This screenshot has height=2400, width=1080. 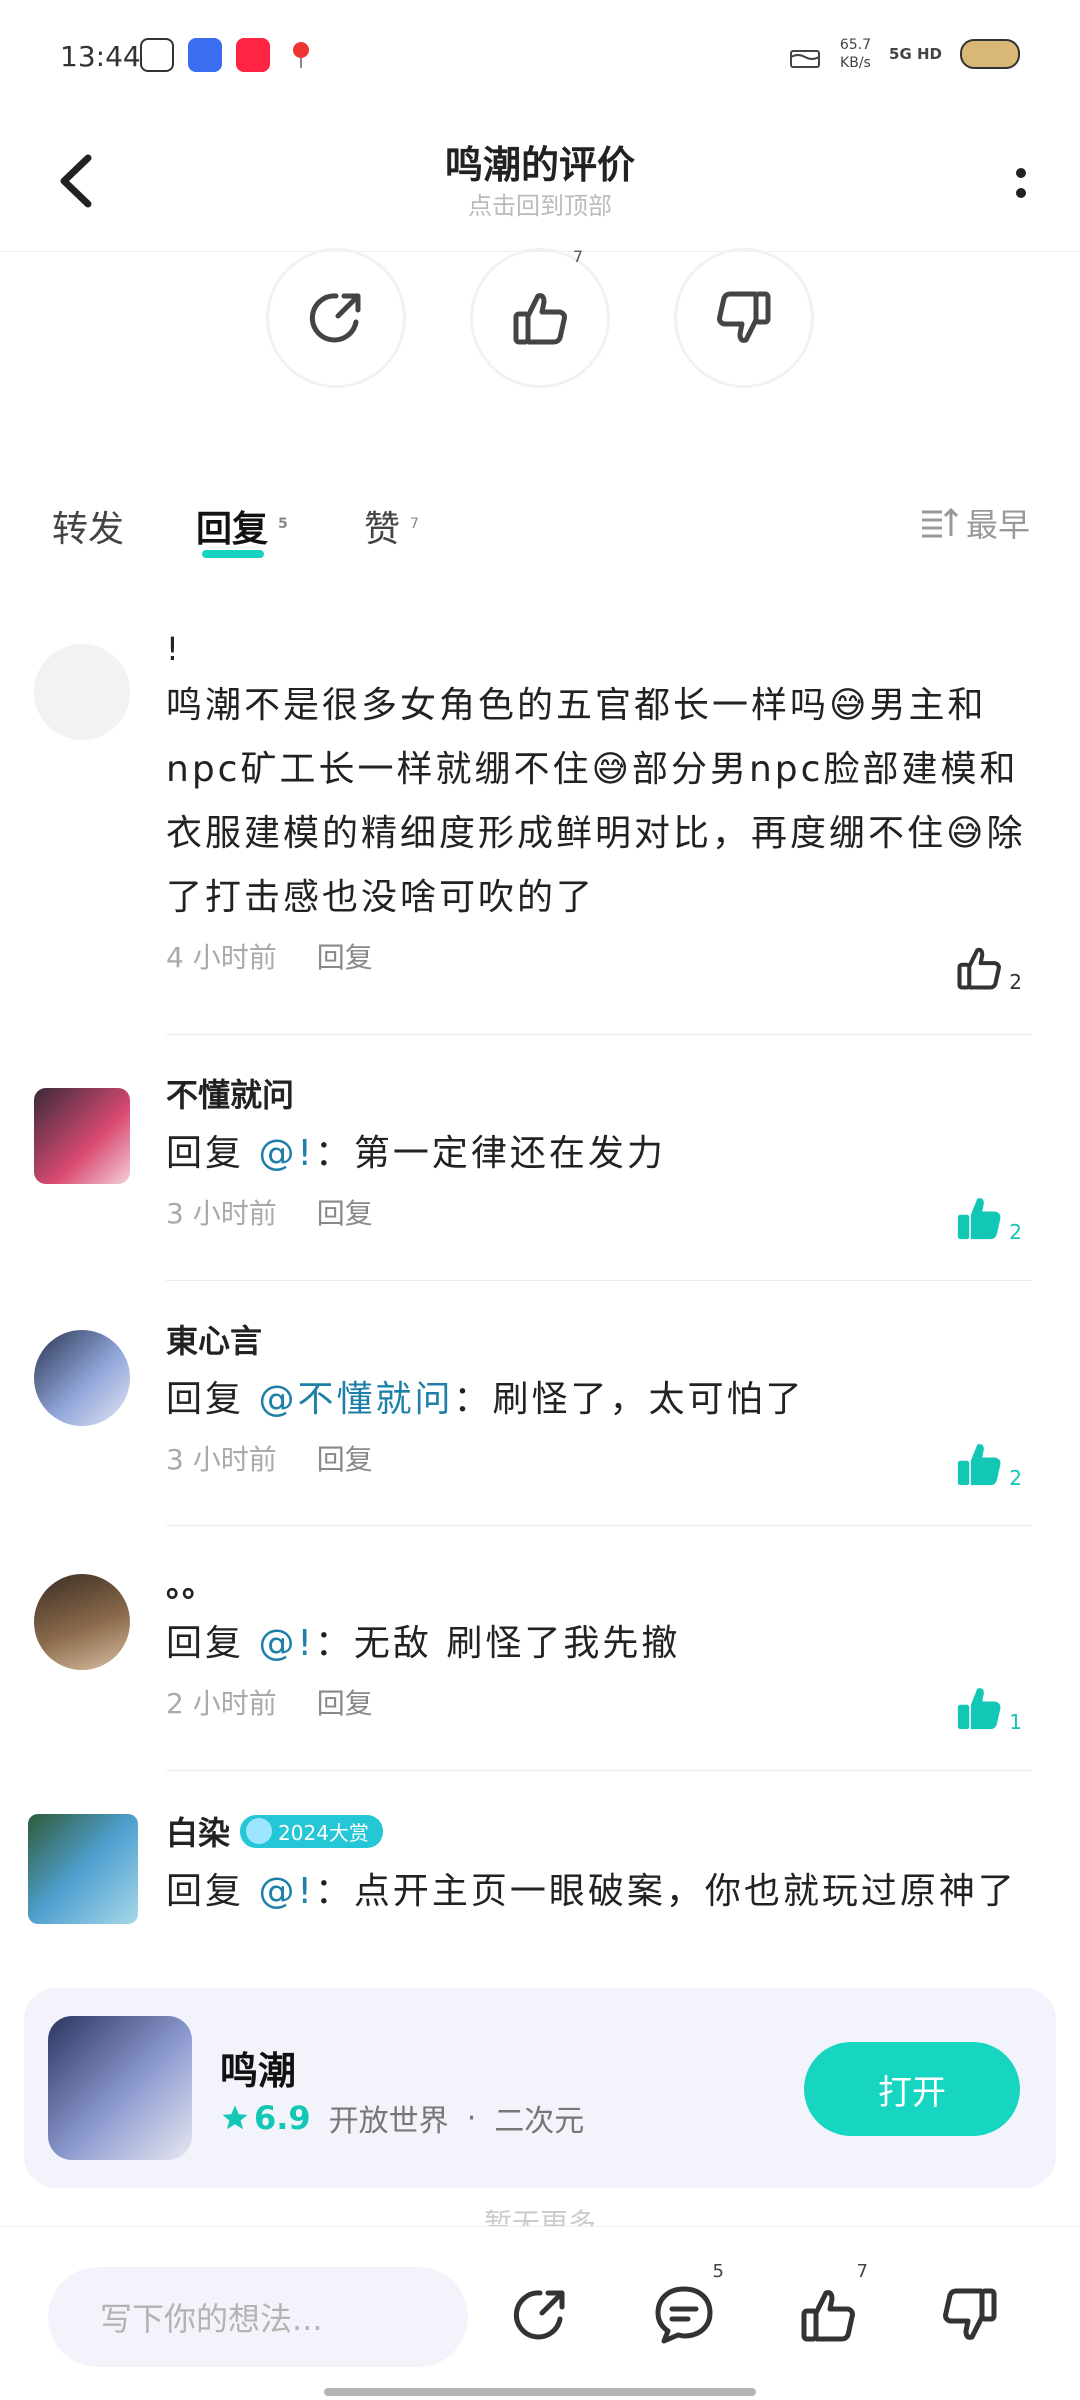 What do you see at coordinates (414, 524) in the screenshot?
I see `tab-count: 7` at bounding box center [414, 524].